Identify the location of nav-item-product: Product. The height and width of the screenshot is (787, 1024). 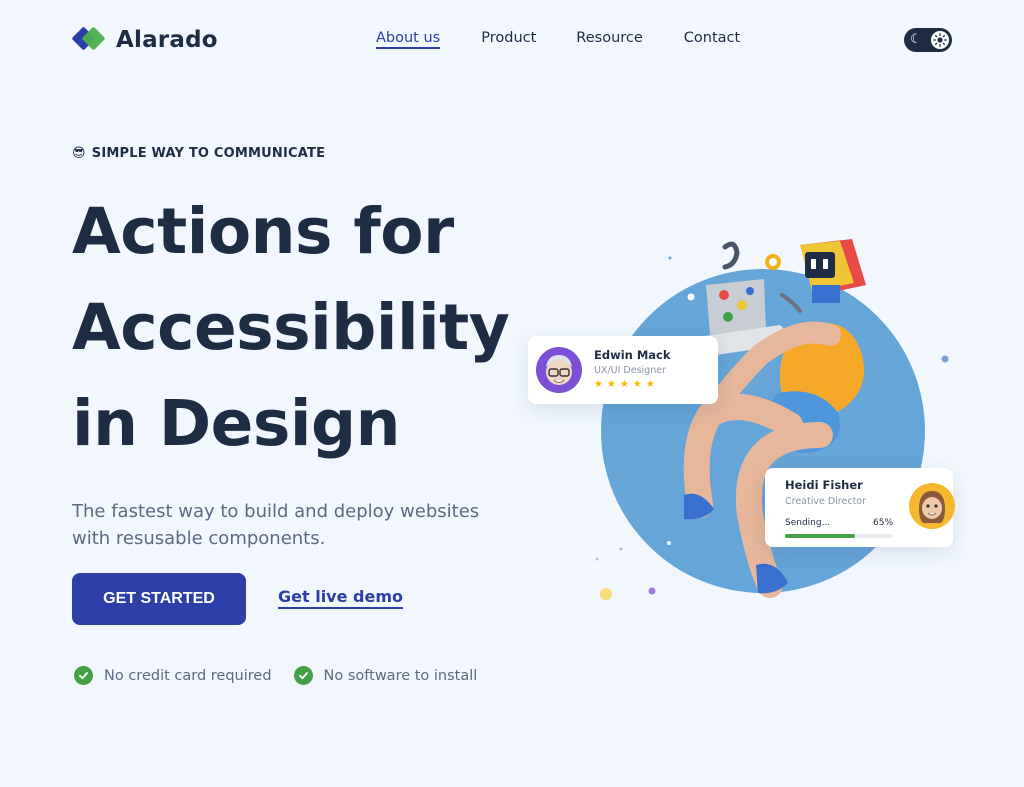
(508, 39).